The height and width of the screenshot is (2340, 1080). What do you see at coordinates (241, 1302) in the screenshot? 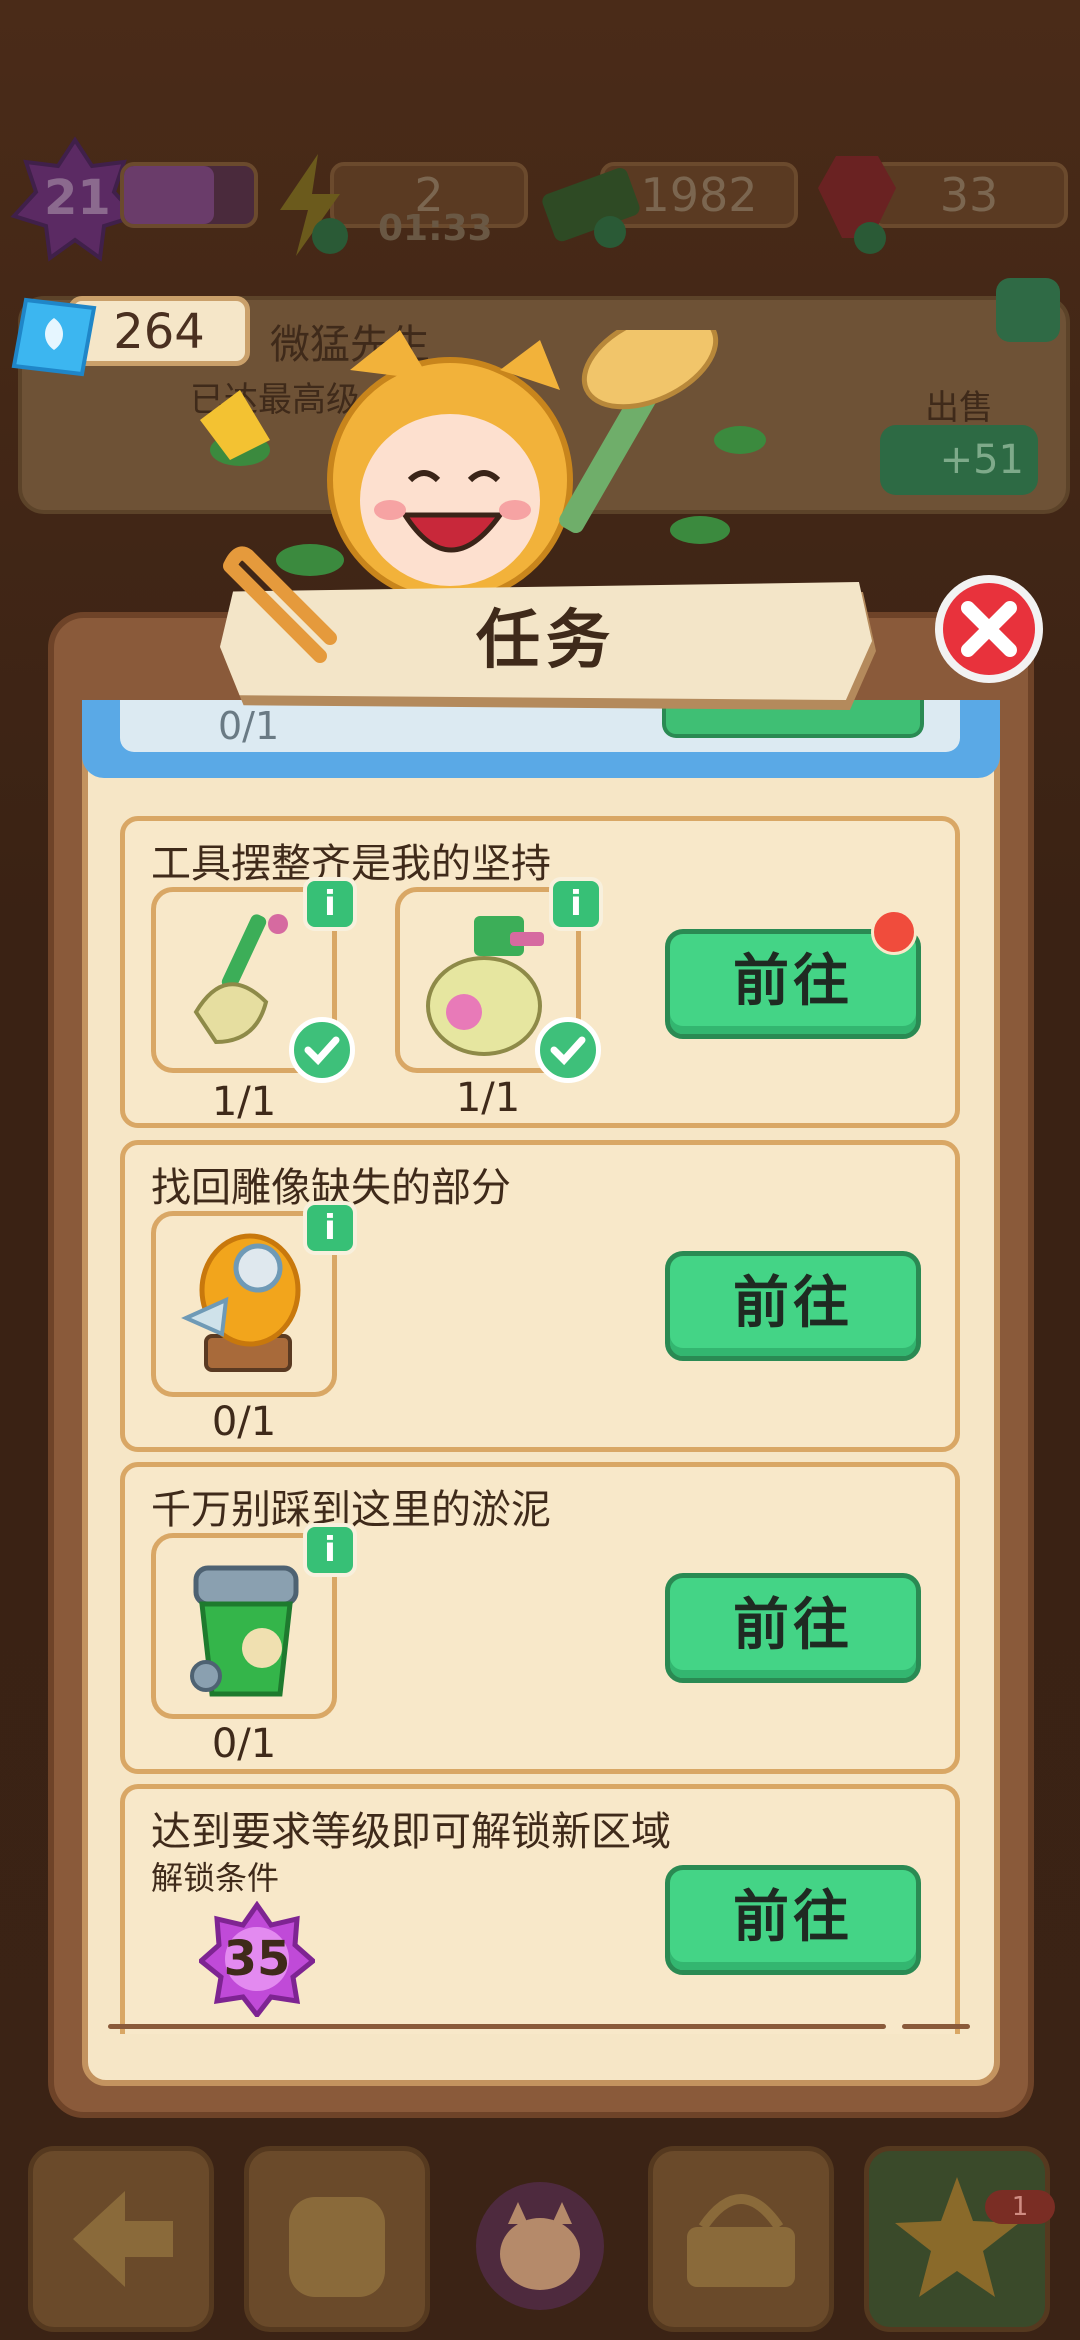
I see `golden-statue-icon` at bounding box center [241, 1302].